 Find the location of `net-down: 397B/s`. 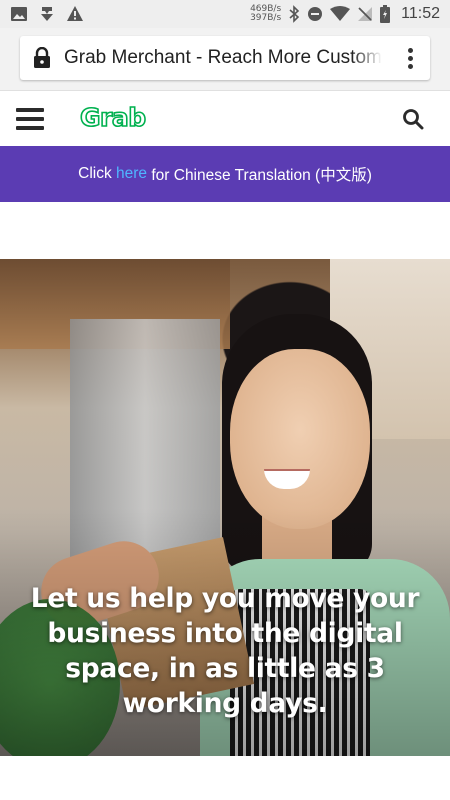

net-down: 397B/s is located at coordinates (266, 18).